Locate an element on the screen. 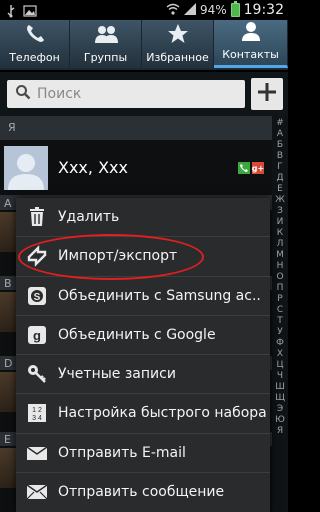 The image size is (320, 512). email-icon is located at coordinates (37, 453).